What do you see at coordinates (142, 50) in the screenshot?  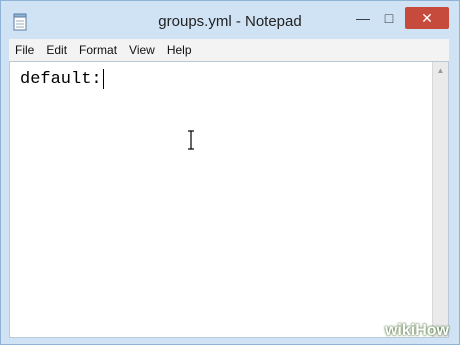 I see `menu-view: View` at bounding box center [142, 50].